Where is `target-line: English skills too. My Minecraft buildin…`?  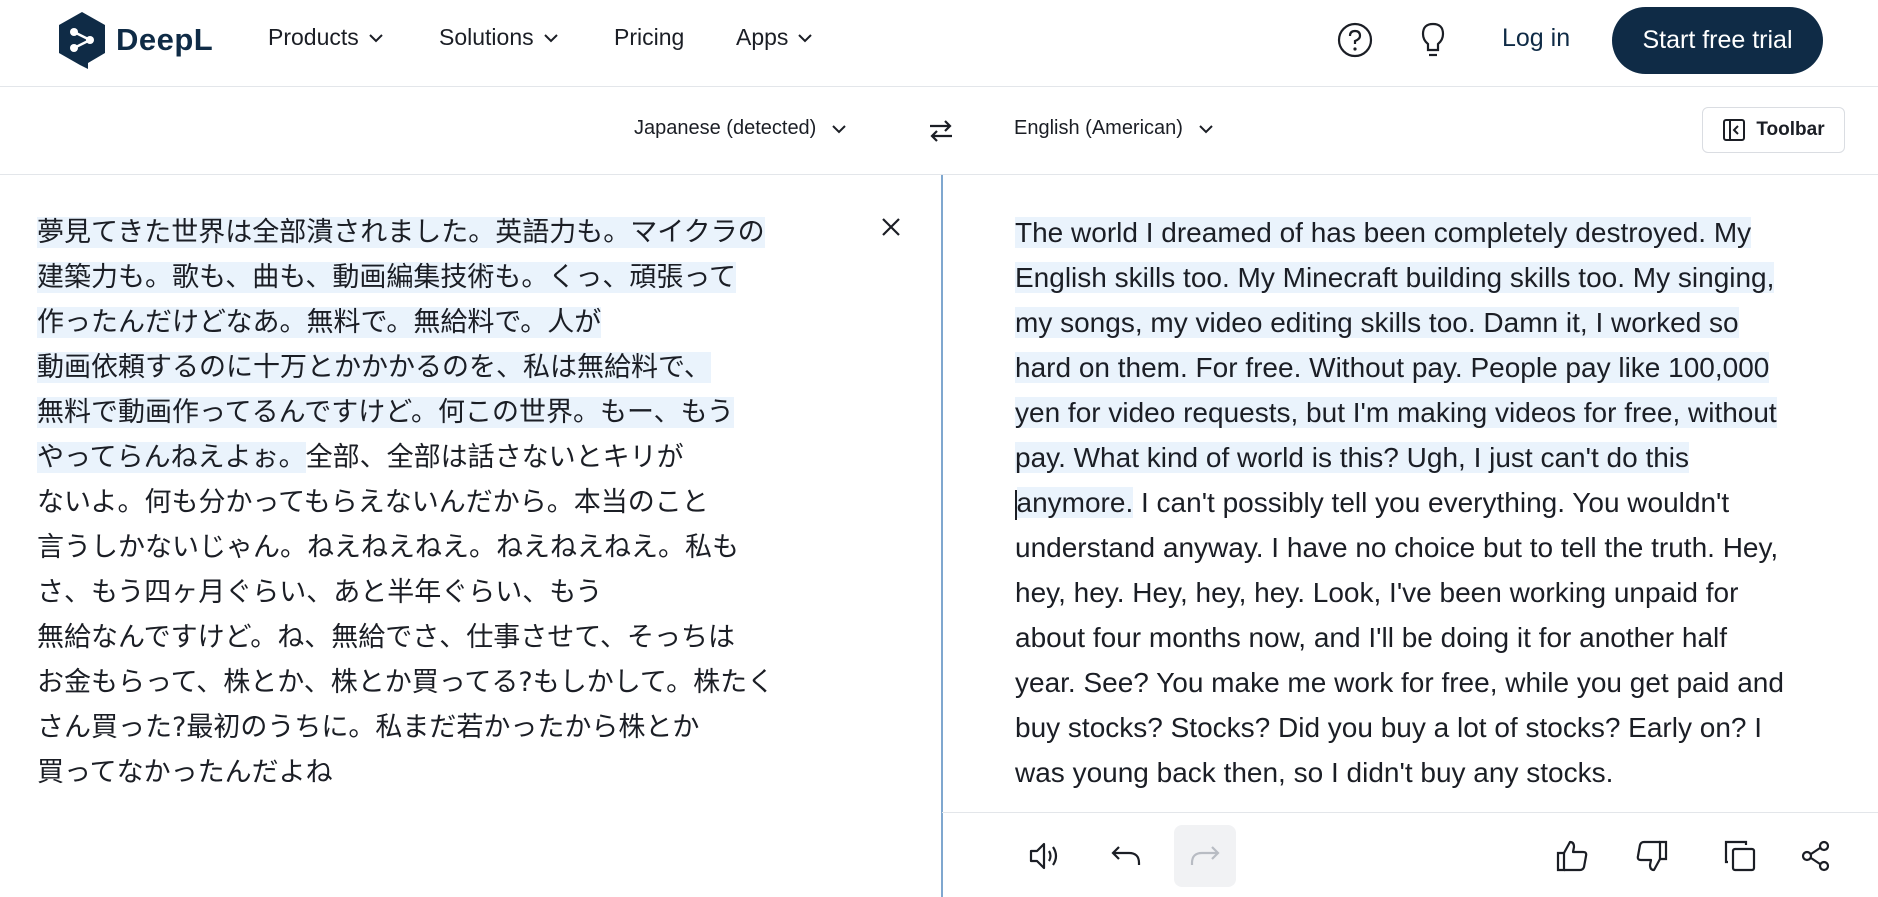
target-line: English skills too. My Minecraft buildin… is located at coordinates (1395, 277).